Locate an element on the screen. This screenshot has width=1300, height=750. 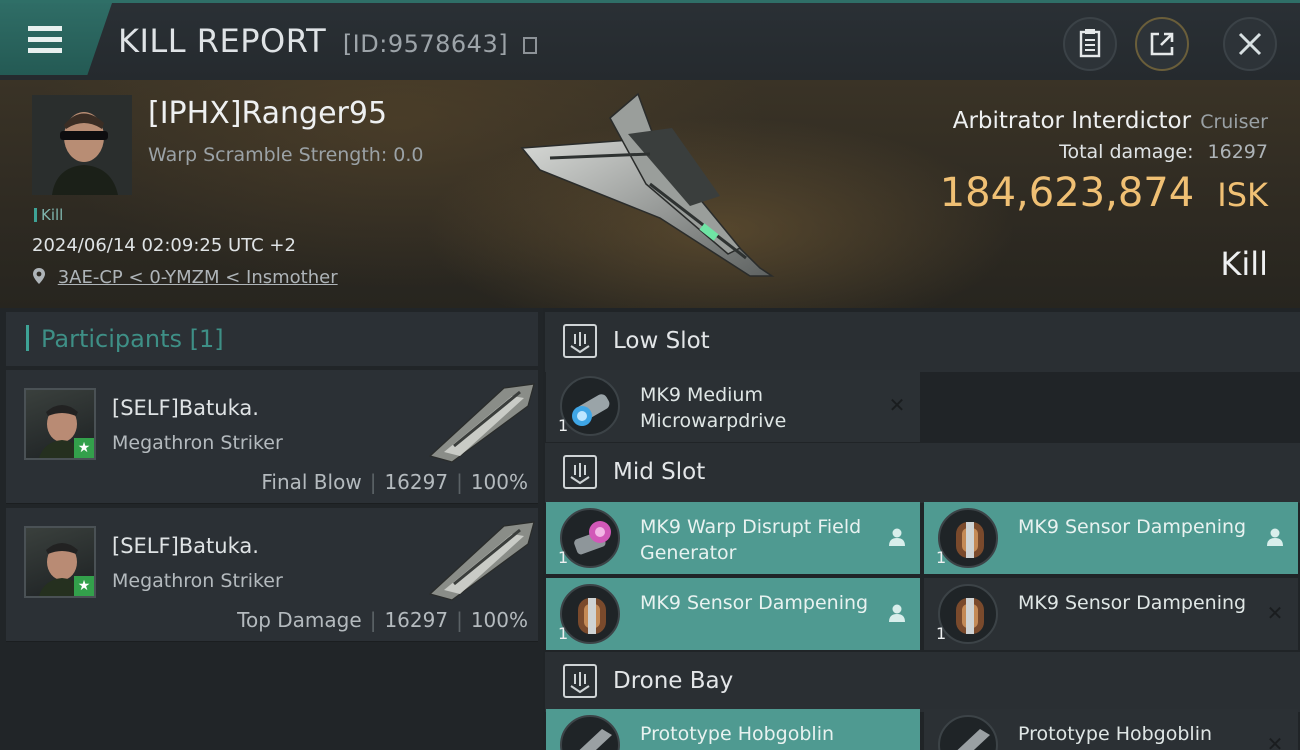
module-slot: 1 MK9 Warp Disrupt Field Generator is located at coordinates (733, 538).